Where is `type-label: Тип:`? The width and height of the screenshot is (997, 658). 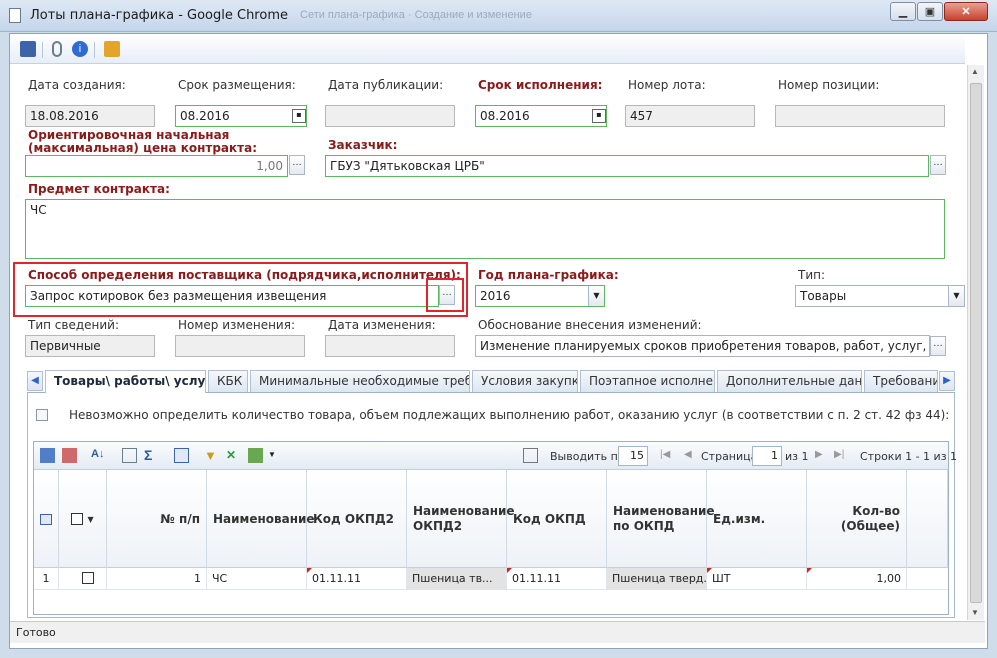 type-label: Тип: is located at coordinates (812, 275).